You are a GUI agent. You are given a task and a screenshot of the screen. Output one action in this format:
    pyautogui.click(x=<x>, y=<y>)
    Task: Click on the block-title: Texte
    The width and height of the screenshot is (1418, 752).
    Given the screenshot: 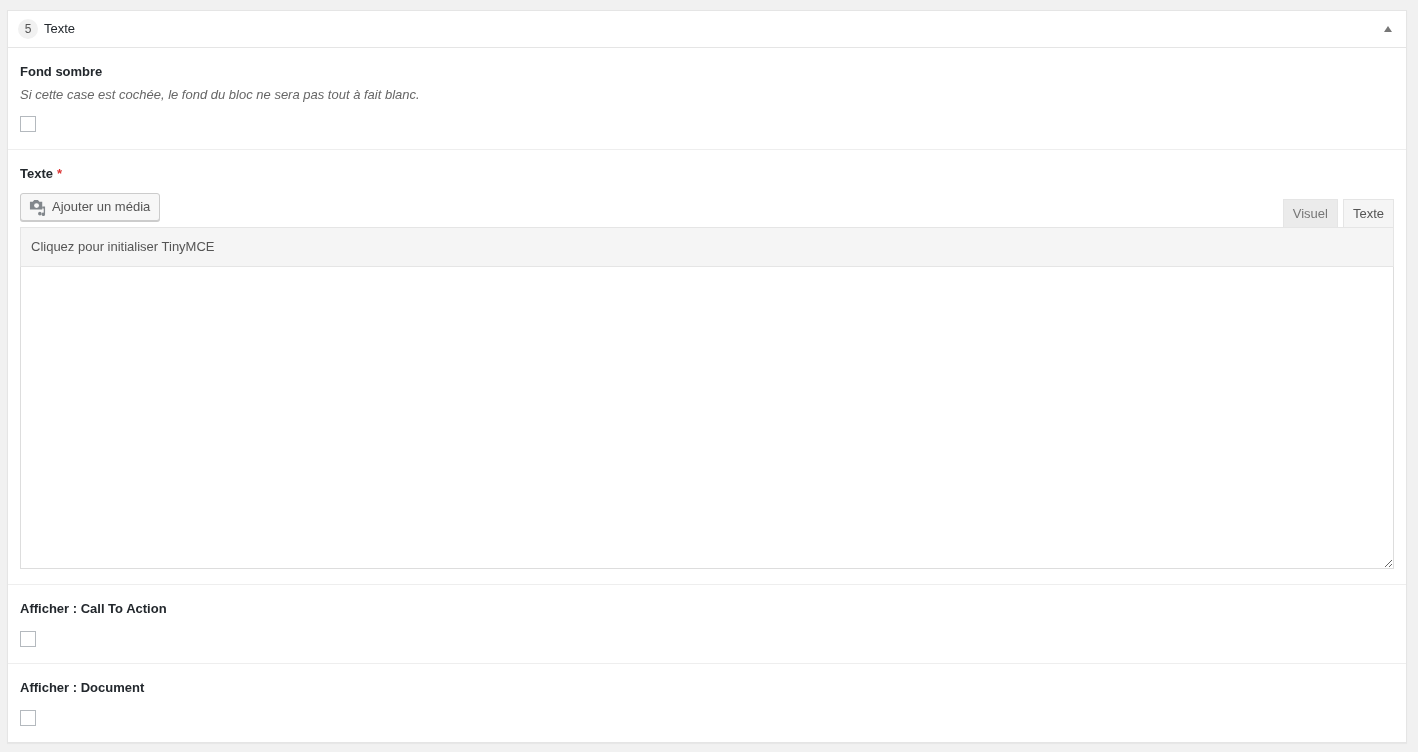 What is the action you would take?
    pyautogui.click(x=60, y=29)
    